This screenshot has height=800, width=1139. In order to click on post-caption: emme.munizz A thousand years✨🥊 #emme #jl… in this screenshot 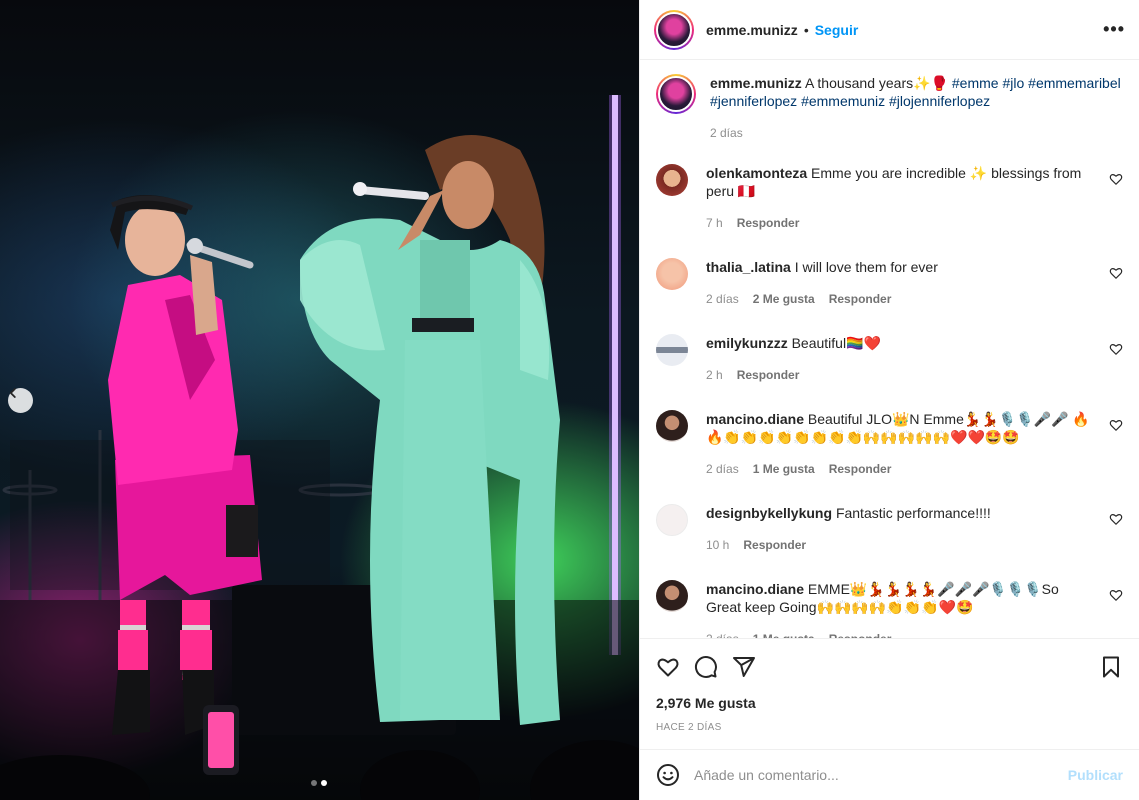, I will do `click(889, 101)`.